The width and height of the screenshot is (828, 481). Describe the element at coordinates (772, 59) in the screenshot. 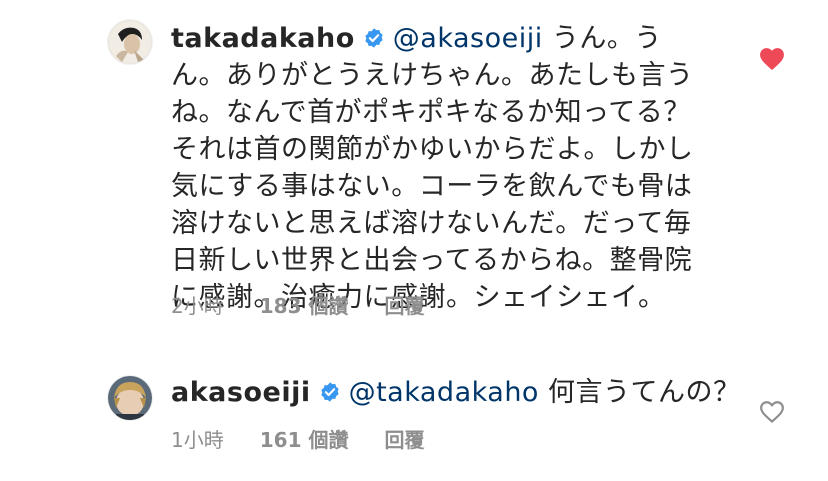

I see `heart-filled-icon` at that location.